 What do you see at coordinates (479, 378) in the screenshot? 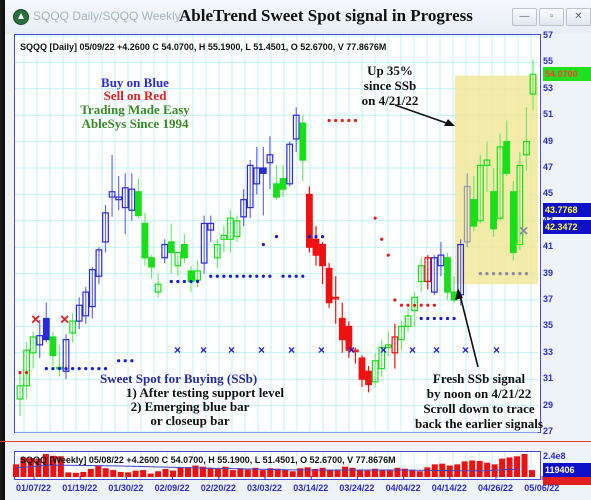
I see `fresh-line: Fresh SSb signal` at bounding box center [479, 378].